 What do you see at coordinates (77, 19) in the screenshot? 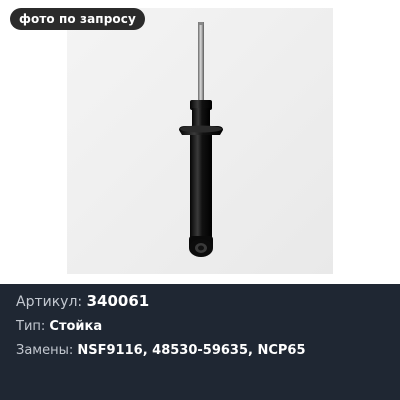
I see `photo-on-request-badge: фото по запросу` at bounding box center [77, 19].